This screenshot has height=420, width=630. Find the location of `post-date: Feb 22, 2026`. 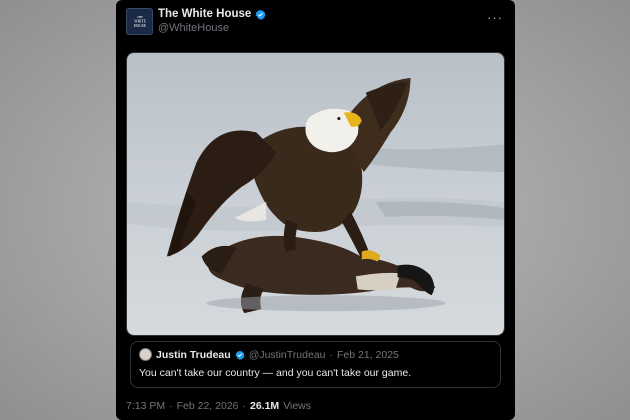

post-date: Feb 22, 2026 is located at coordinates (208, 406).